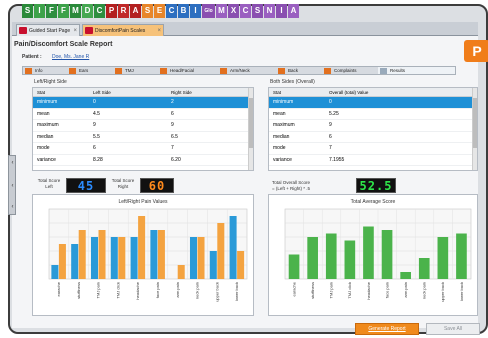 The image size is (488, 338). What do you see at coordinates (292, 82) in the screenshot?
I see `right-grid-title: Both Sides (Overall)` at bounding box center [292, 82].